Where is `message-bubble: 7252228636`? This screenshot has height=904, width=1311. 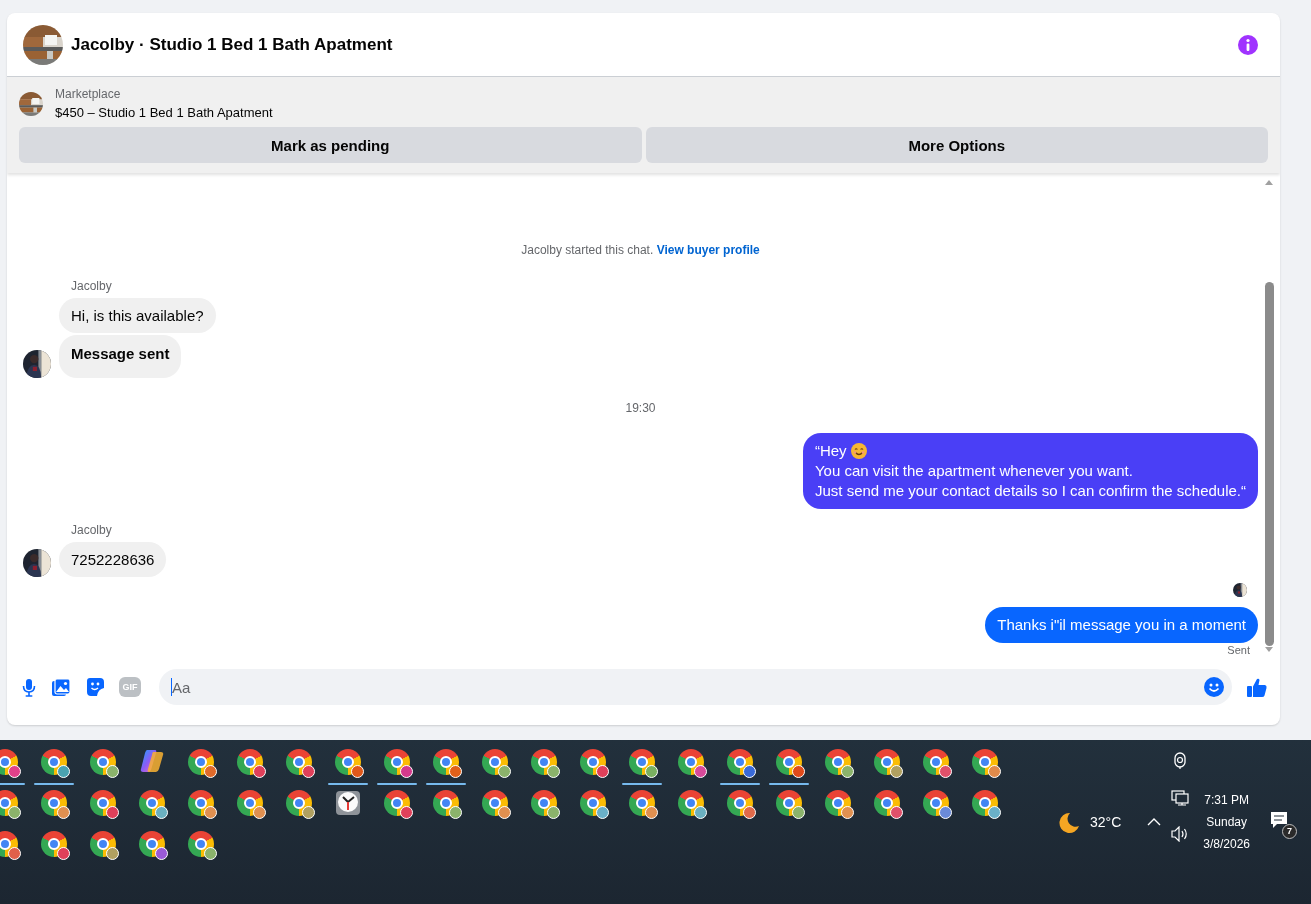
message-bubble: 7252228636 is located at coordinates (113, 559).